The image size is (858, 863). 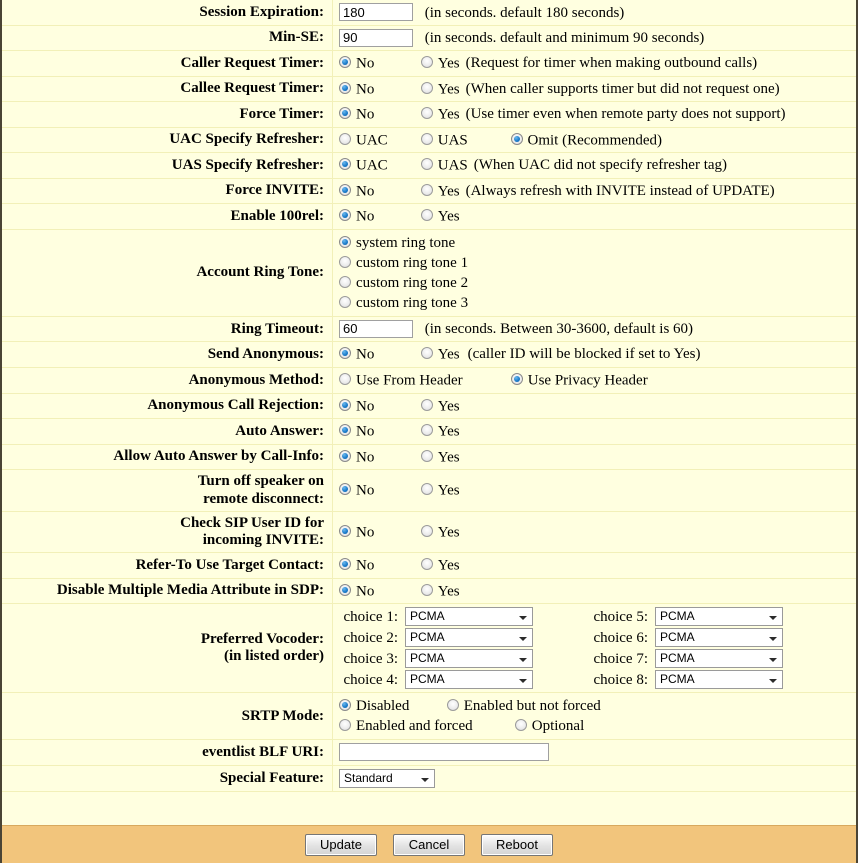 I want to click on anonymous-call-rejection-yes: Yes, so click(x=440, y=406).